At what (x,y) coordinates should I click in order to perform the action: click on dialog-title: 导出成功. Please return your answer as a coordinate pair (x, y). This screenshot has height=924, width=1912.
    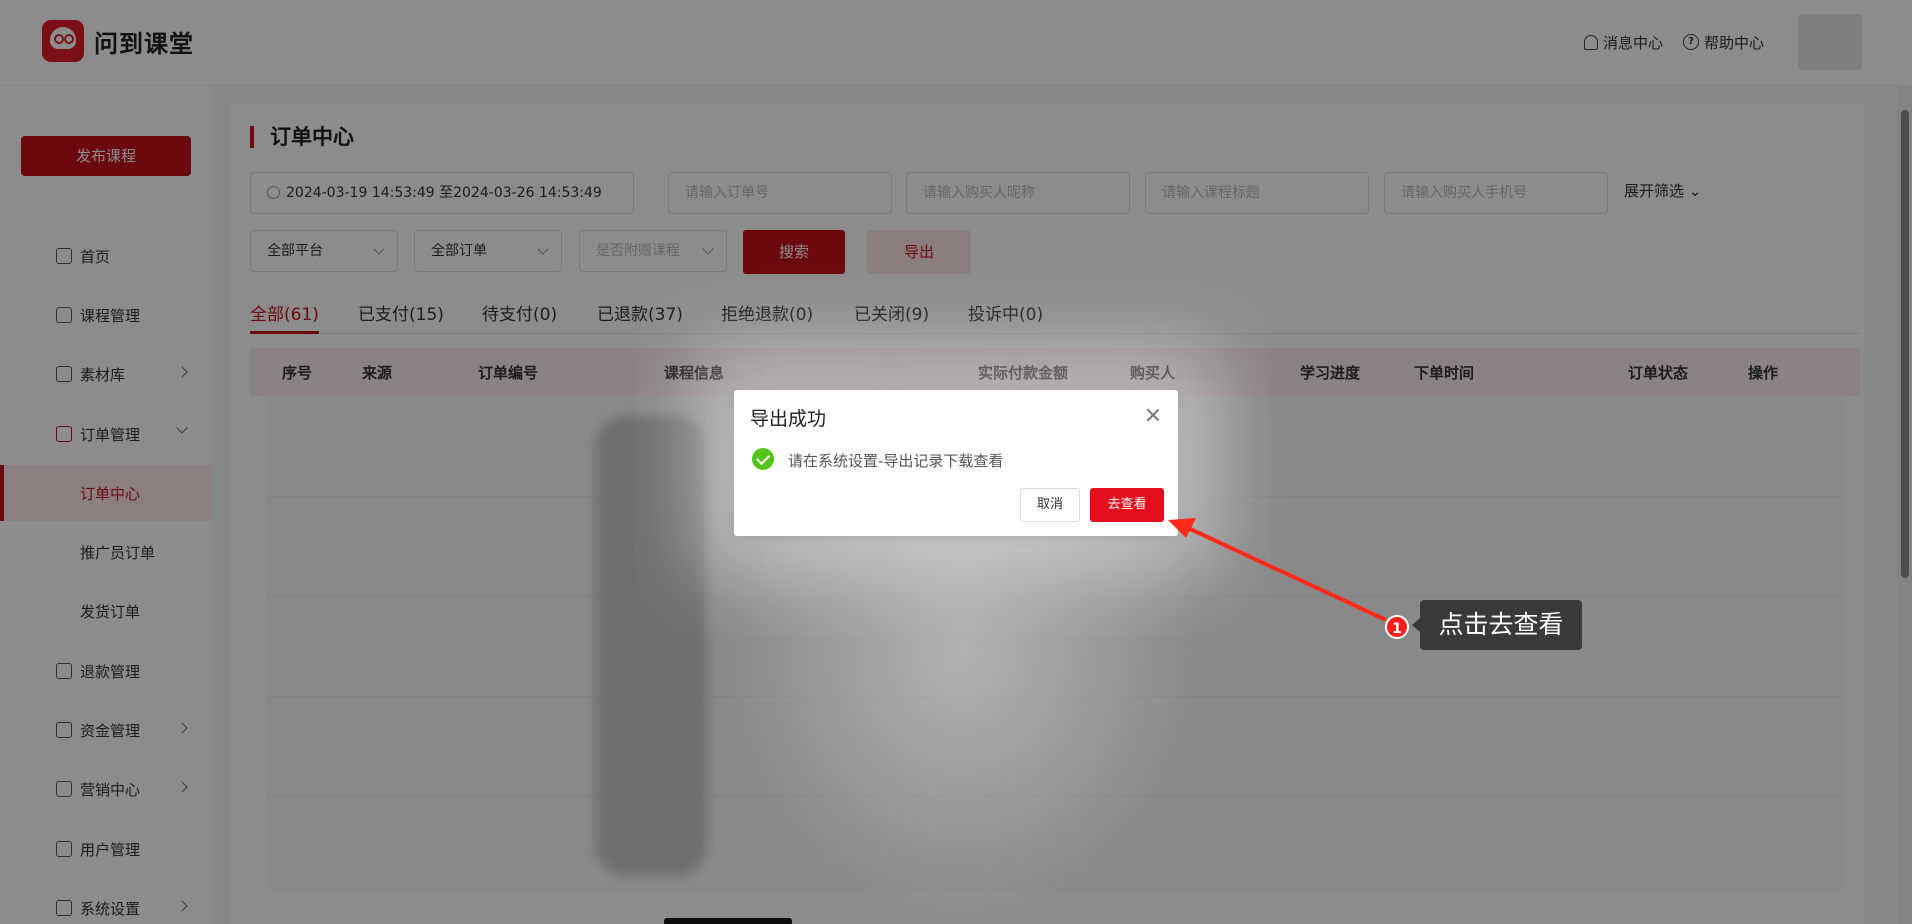
    Looking at the image, I should click on (788, 419).